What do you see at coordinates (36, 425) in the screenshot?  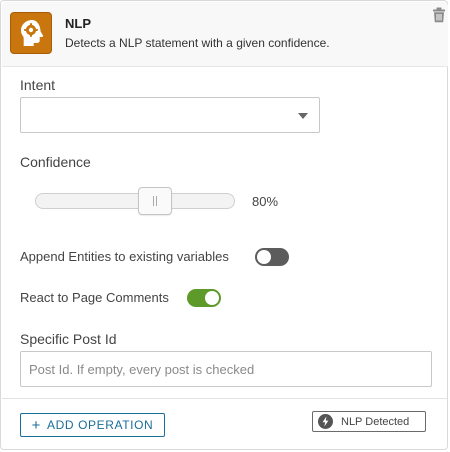 I see `plus-icon: +` at bounding box center [36, 425].